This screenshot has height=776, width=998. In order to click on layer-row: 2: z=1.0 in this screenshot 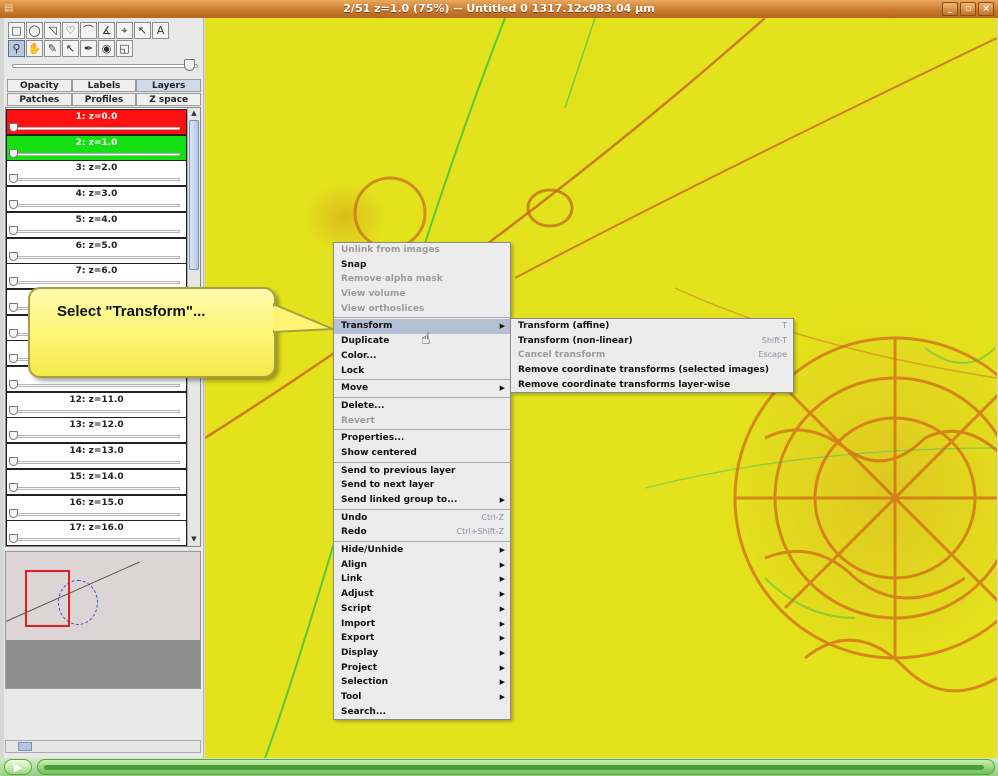, I will do `click(96, 147)`.